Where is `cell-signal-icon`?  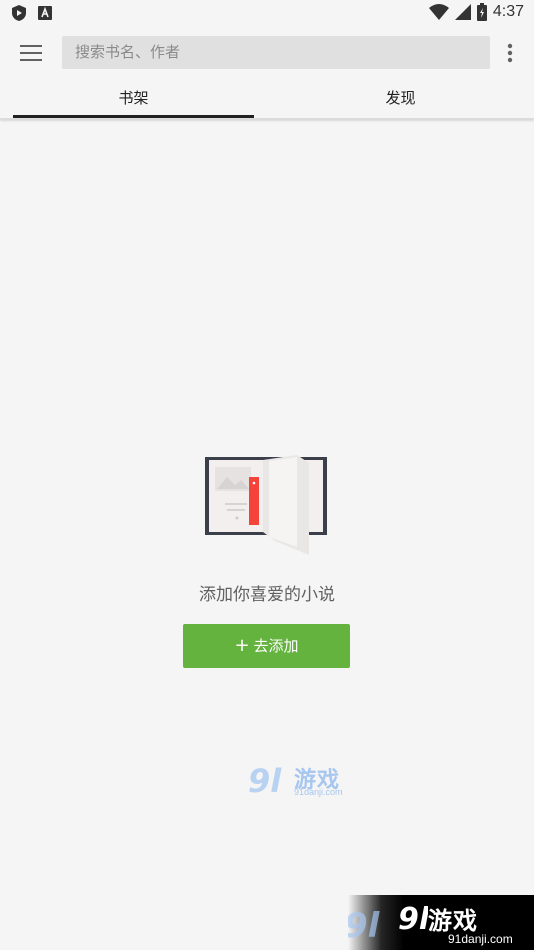 cell-signal-icon is located at coordinates (462, 12).